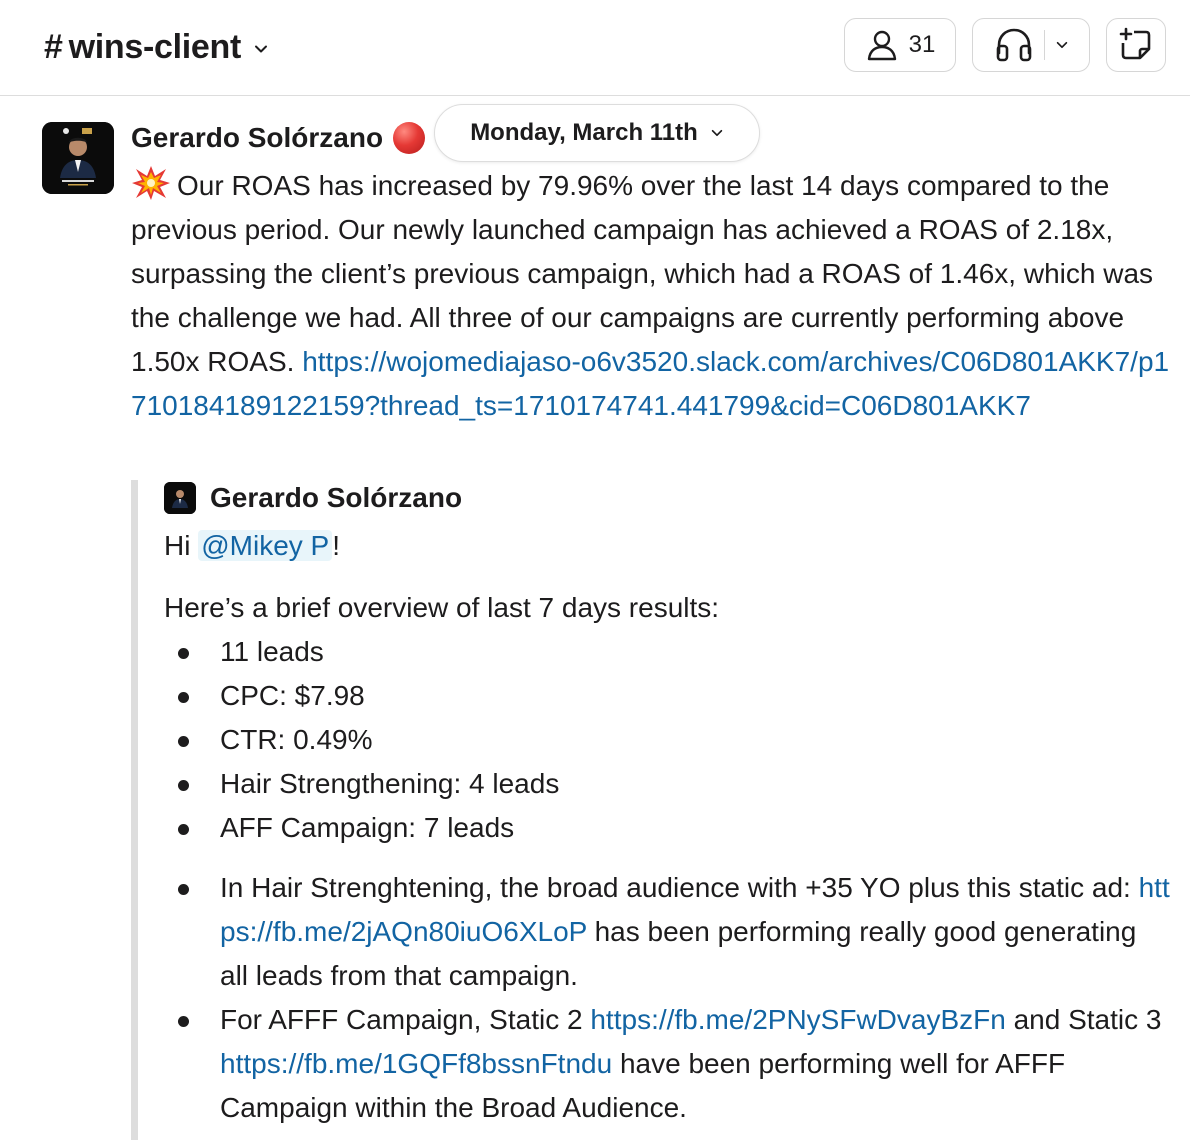 The image size is (1190, 1140). Describe the element at coordinates (667, 498) in the screenshot. I see `quoted-message-header: Gerardo Solórzano` at that location.